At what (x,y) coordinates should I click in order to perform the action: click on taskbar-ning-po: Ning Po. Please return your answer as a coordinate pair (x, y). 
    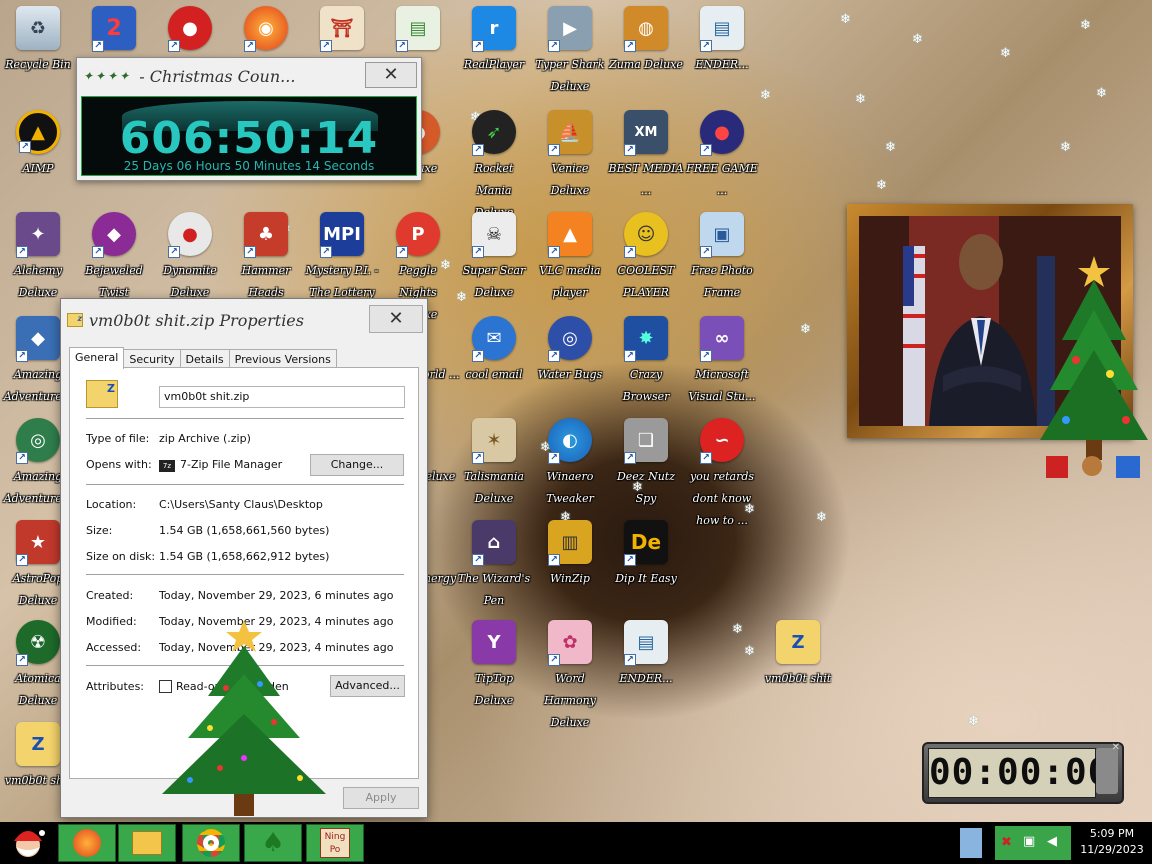
    Looking at the image, I should click on (335, 843).